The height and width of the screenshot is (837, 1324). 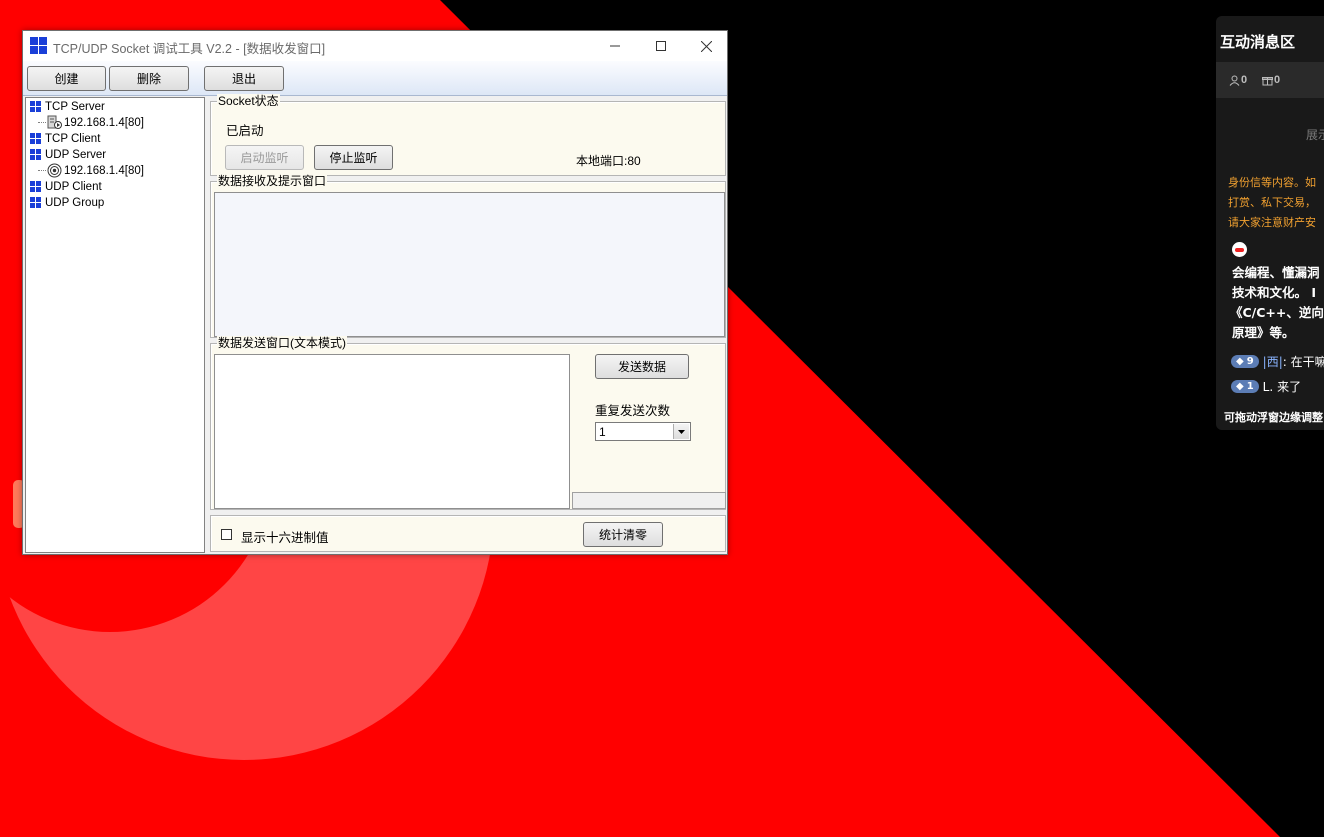 What do you see at coordinates (285, 538) in the screenshot?
I see `hex-label: 显示十六进制值` at bounding box center [285, 538].